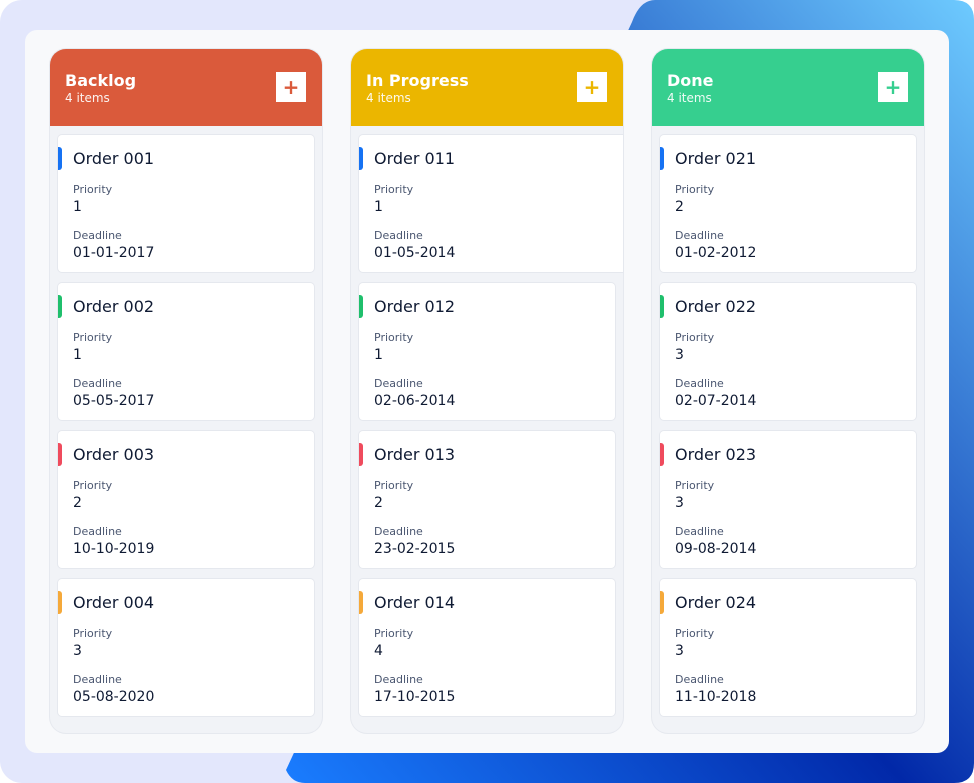  I want to click on deadline-value: 01-02-2012, so click(716, 253).